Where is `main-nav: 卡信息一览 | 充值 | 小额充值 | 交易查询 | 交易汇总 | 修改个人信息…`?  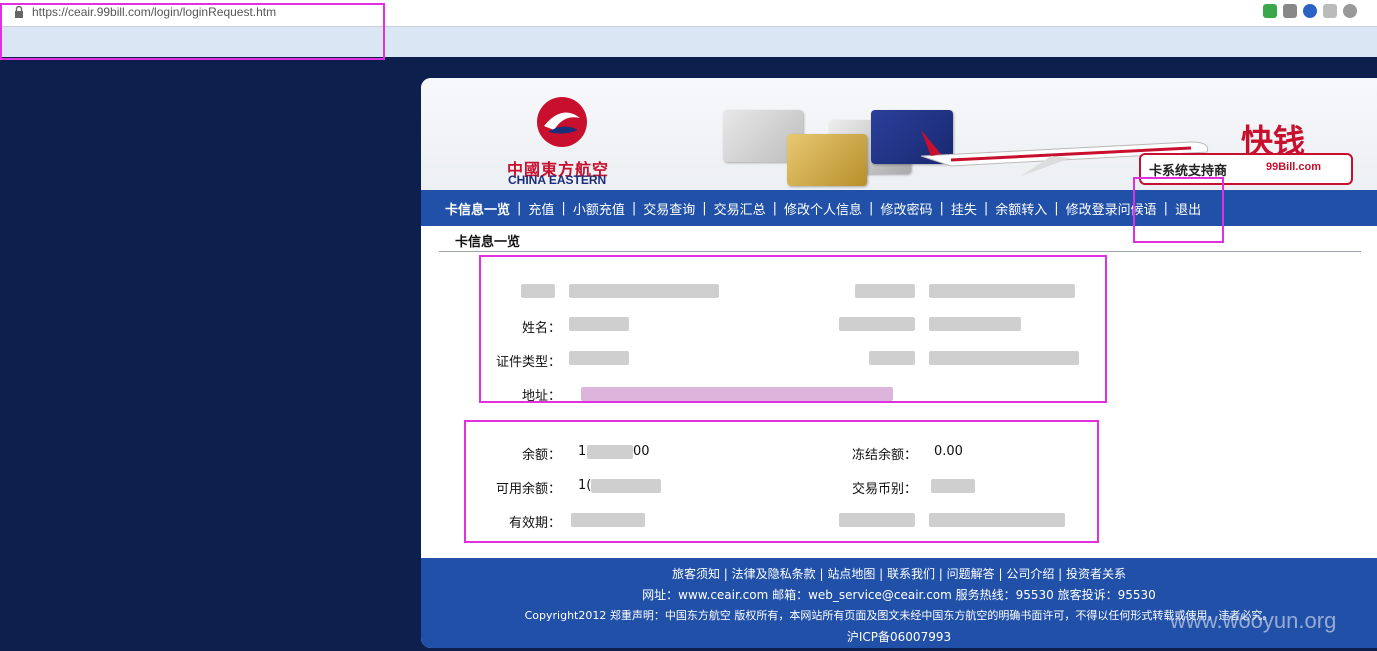
main-nav: 卡信息一览 | 充值 | 小额充值 | 交易查询 | 交易汇总 | 修改个人信息… is located at coordinates (899, 208).